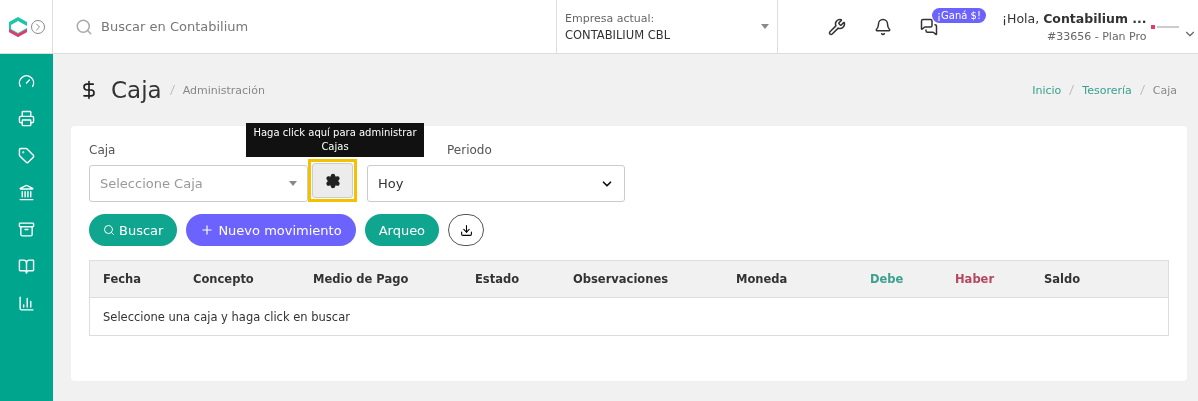 The height and width of the screenshot is (401, 1198). I want to click on company-logo-icon, so click(1164, 26).